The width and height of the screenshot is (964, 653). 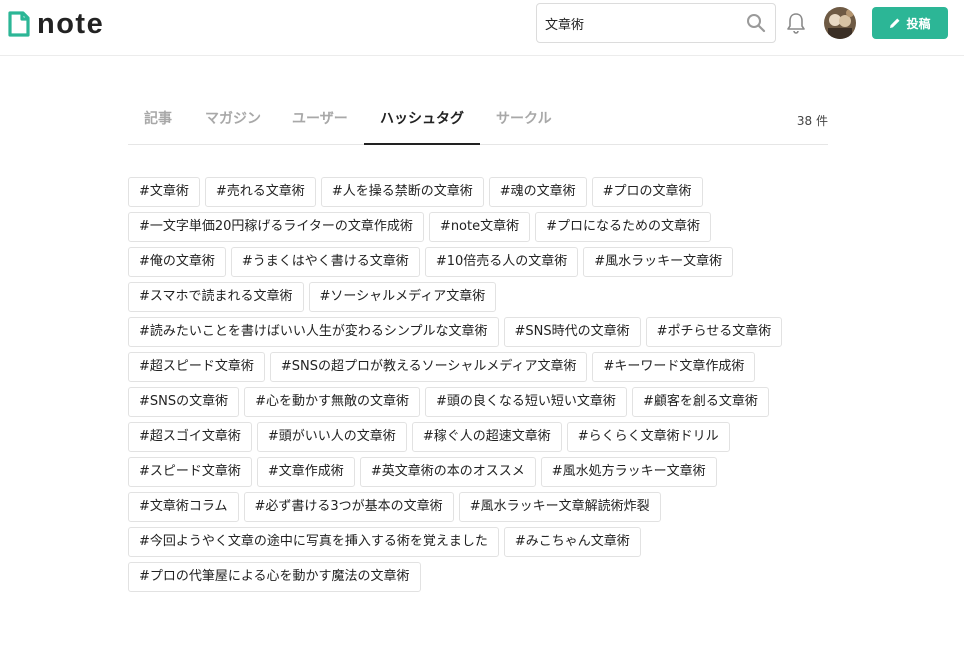 I want to click on hashtag-chip: #らくらく文章術ドリル, so click(x=648, y=437).